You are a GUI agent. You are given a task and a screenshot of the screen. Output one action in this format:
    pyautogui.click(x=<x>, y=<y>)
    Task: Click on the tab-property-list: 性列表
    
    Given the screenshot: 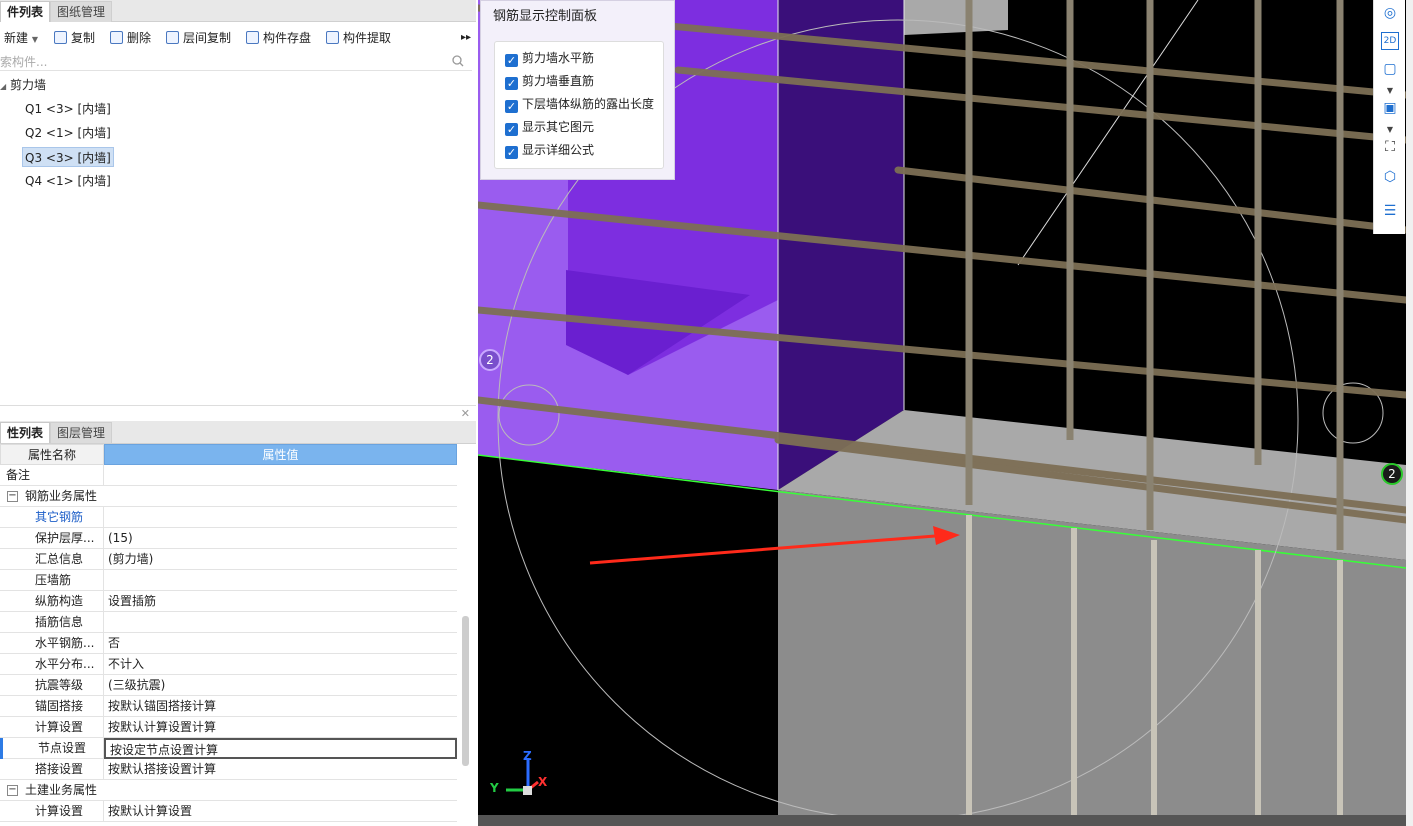 What is the action you would take?
    pyautogui.click(x=25, y=432)
    